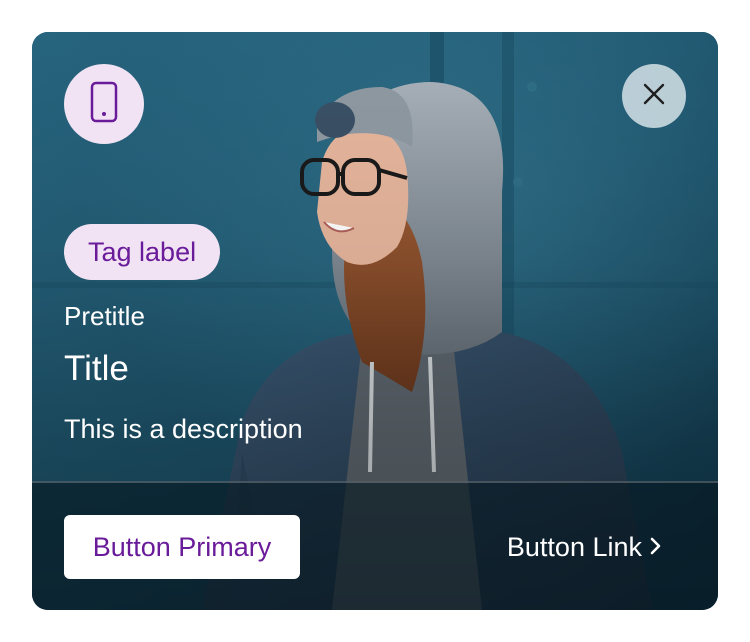 The width and height of the screenshot is (750, 642). I want to click on pretitle: Pretitle, so click(104, 316).